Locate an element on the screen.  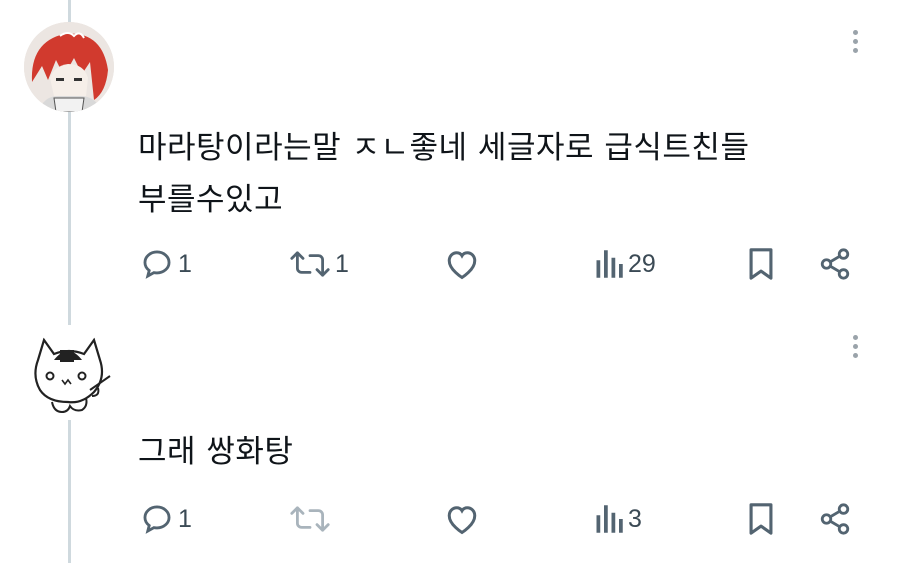
views-count: 29 is located at coordinates (642, 263).